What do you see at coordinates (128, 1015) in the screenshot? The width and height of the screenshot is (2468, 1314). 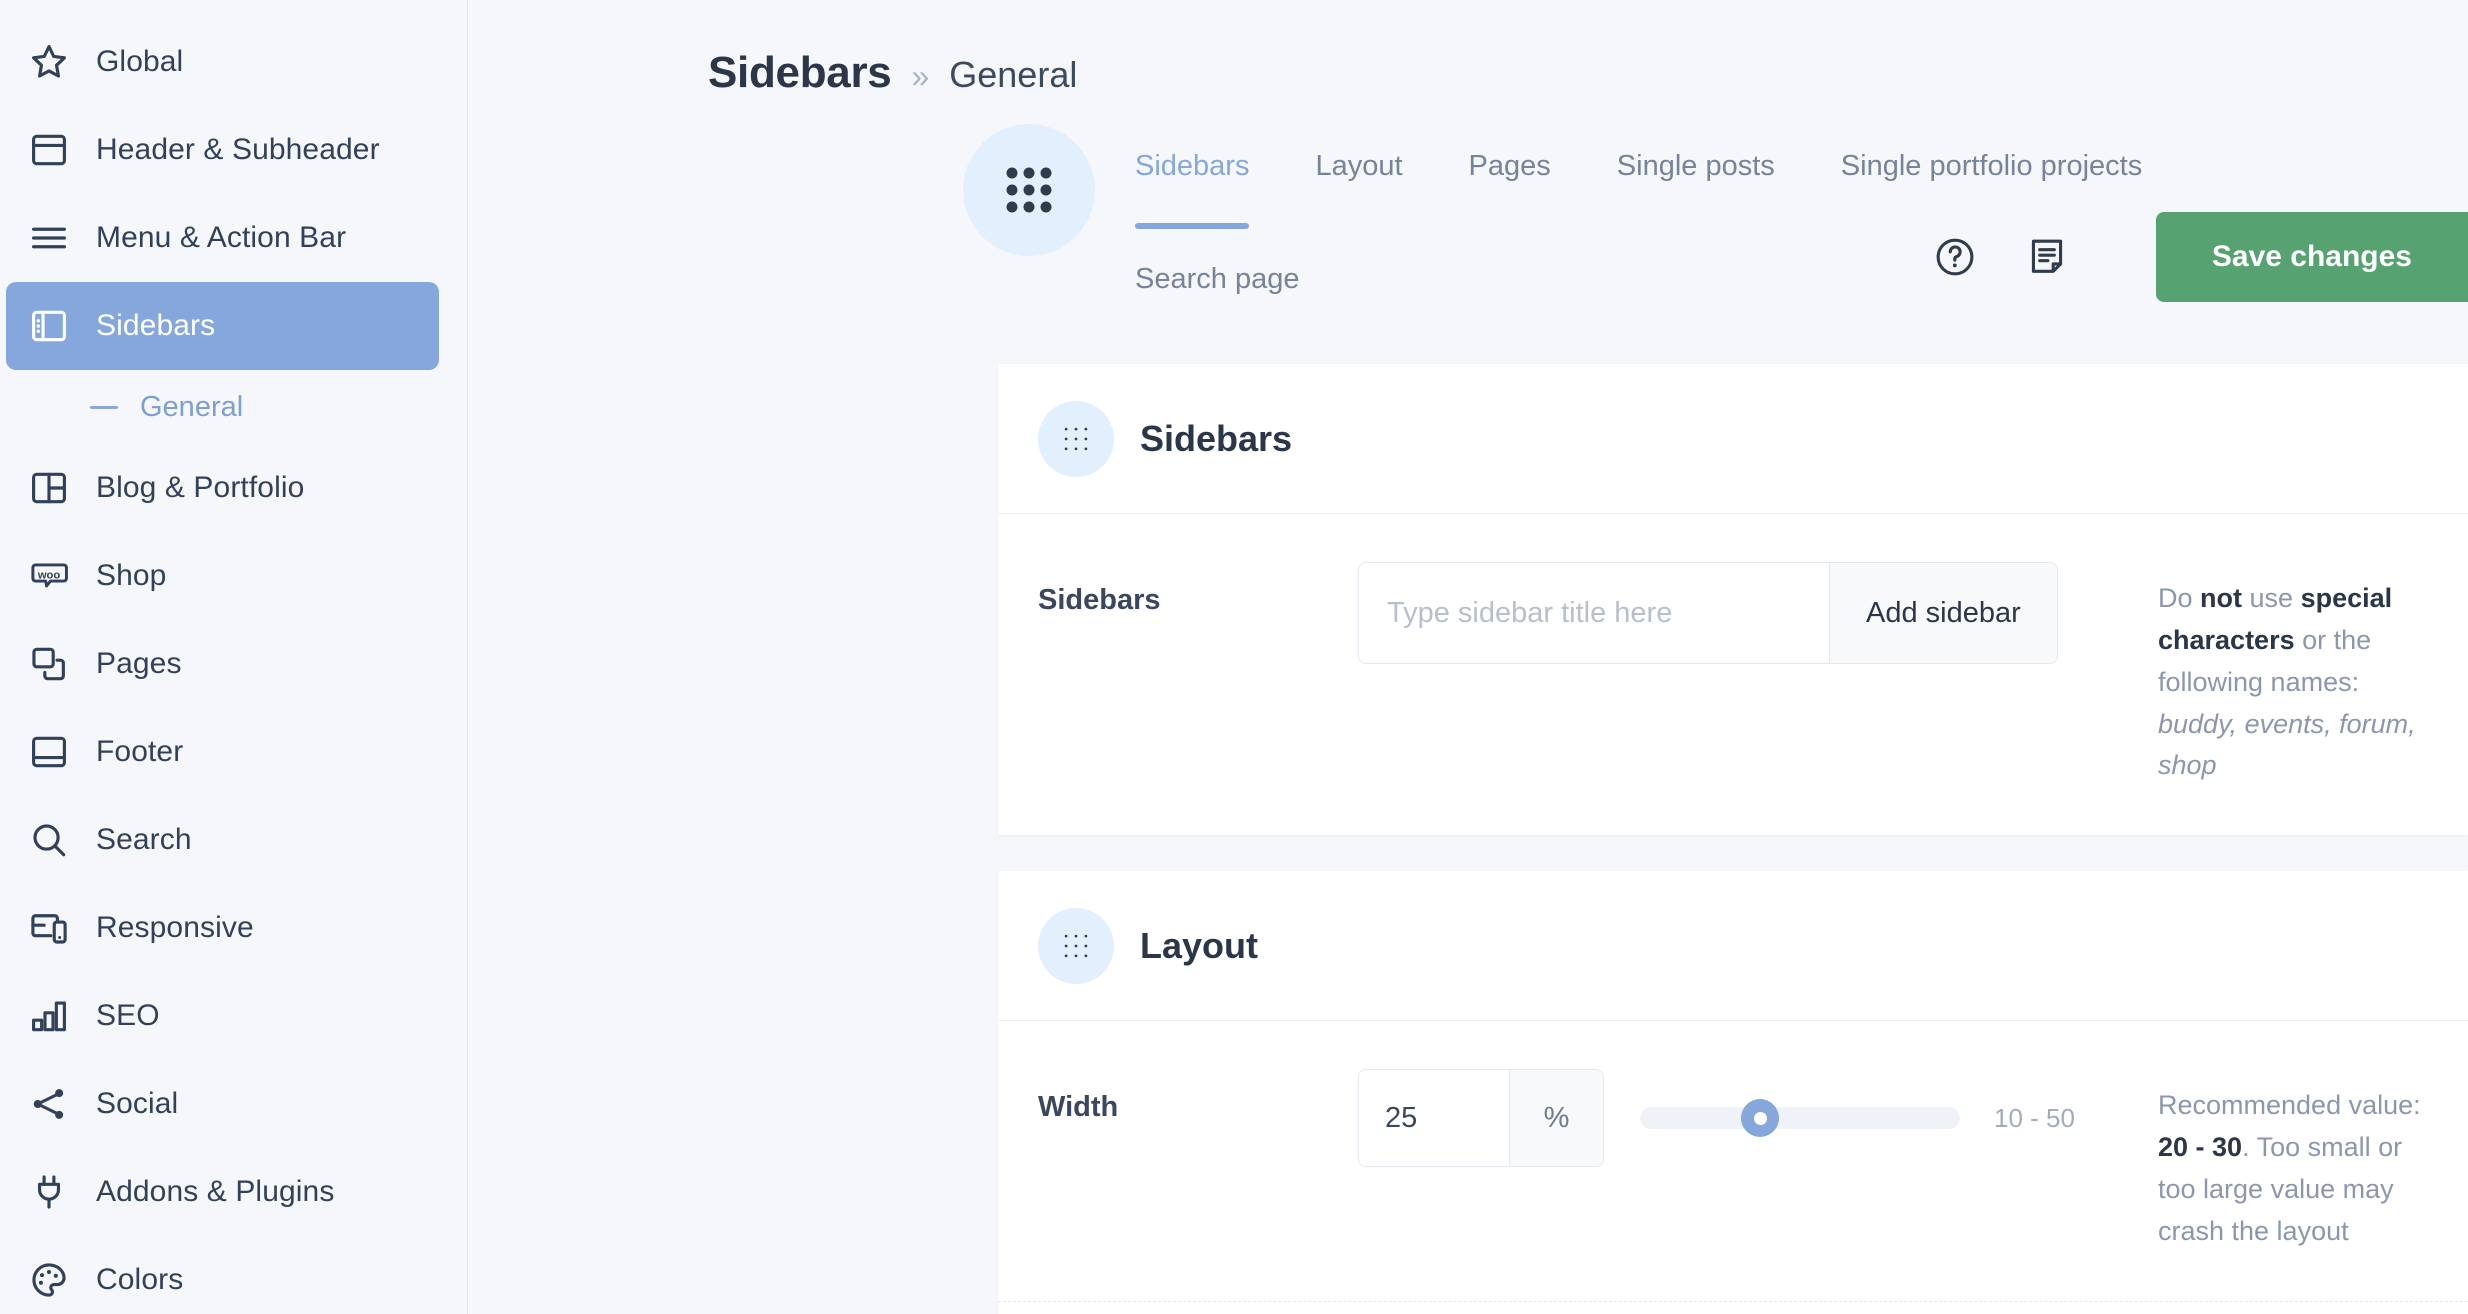 I see `sidebar-item-label: SEO` at bounding box center [128, 1015].